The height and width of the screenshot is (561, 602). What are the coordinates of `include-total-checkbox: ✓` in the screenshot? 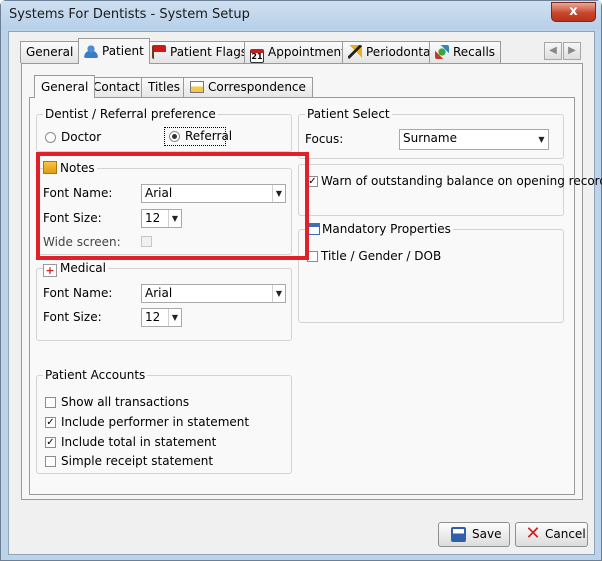 It's located at (50, 442).